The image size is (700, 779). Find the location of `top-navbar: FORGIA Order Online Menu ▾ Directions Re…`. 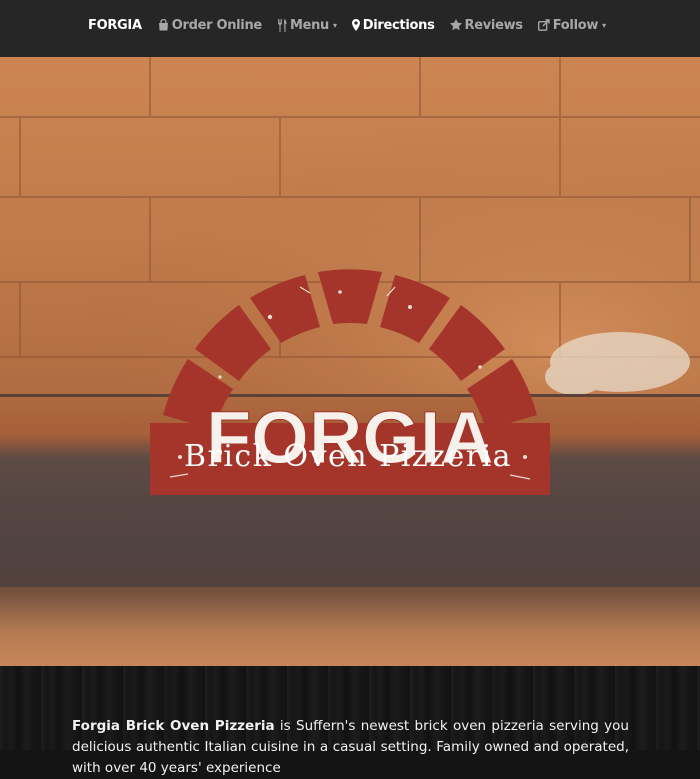

top-navbar: FORGIA Order Online Menu ▾ Directions Re… is located at coordinates (350, 29).